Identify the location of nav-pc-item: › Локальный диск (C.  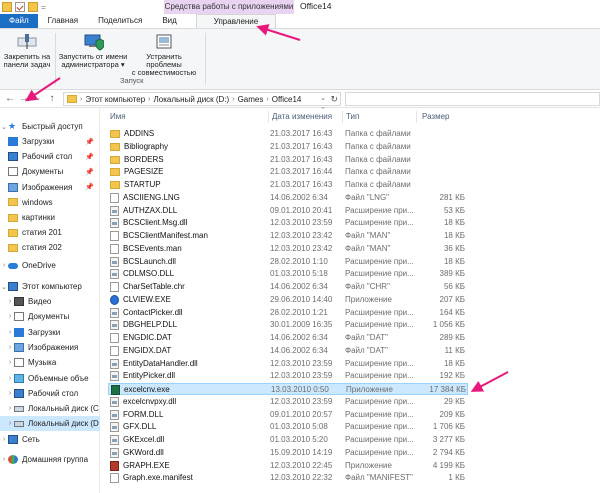
(50, 408).